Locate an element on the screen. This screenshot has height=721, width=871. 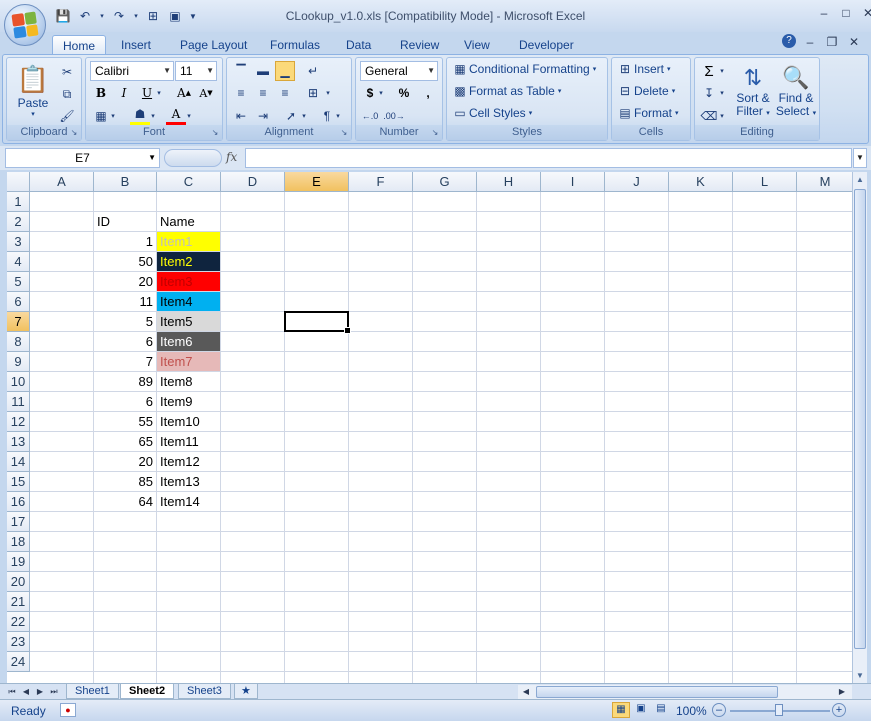
page-layout-view-icon: ▣ is located at coordinates (641, 710).